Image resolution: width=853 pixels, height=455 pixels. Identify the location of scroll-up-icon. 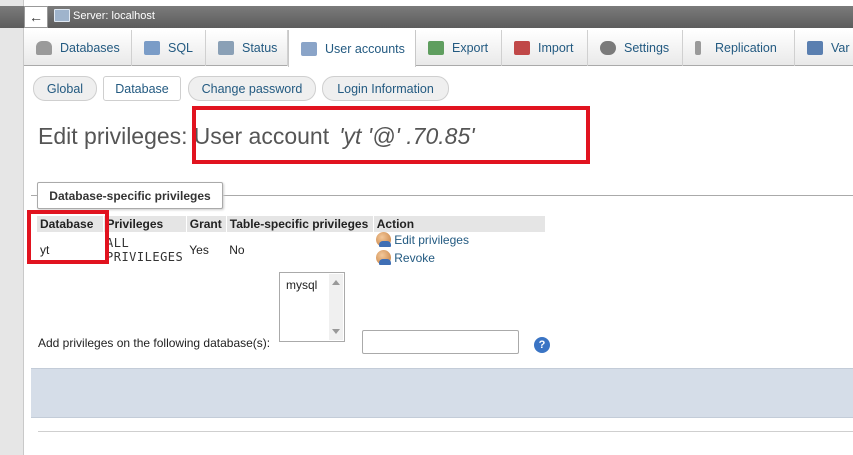
(336, 282).